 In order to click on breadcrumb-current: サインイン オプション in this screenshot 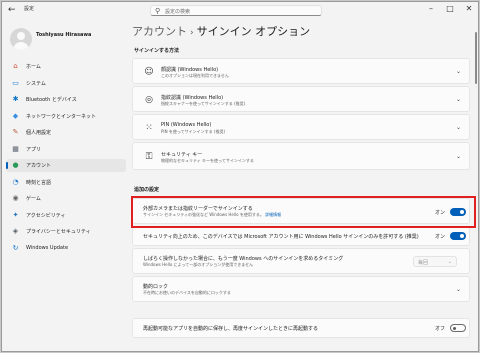, I will do `click(253, 31)`.